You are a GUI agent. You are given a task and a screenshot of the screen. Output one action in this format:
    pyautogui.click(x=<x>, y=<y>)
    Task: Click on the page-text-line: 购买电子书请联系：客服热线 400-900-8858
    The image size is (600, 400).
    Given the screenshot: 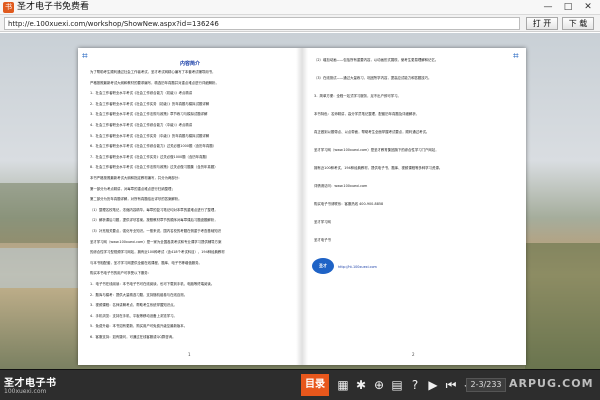 What is the action you would take?
    pyautogui.click(x=349, y=204)
    